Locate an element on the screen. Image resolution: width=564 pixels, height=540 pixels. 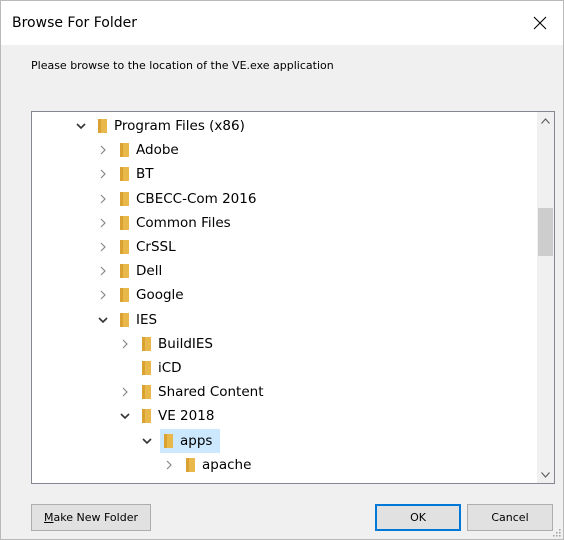
close-button is located at coordinates (540, 23).